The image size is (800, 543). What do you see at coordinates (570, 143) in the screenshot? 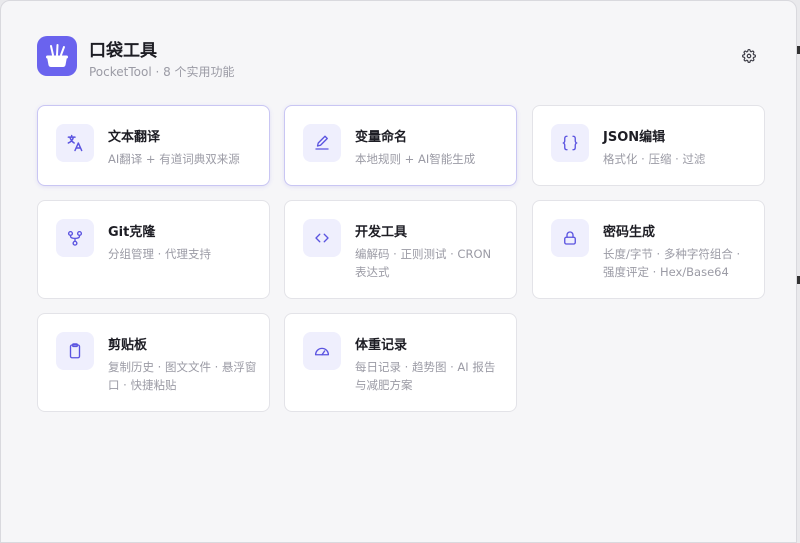
I see `braces-icon` at bounding box center [570, 143].